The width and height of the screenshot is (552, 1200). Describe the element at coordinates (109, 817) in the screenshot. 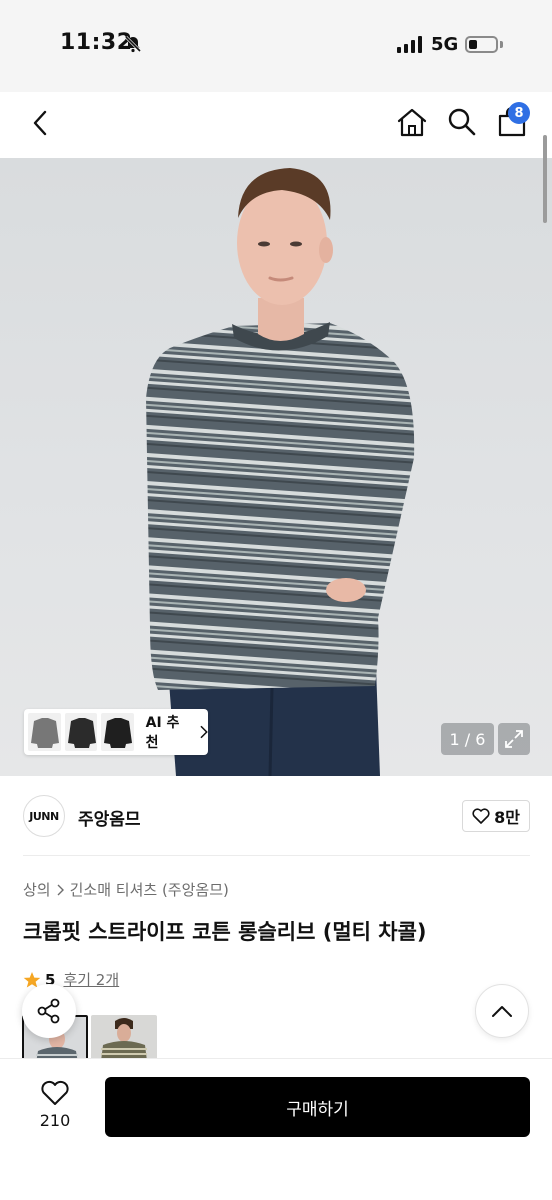

I see `brand-name: 주앙옴므` at that location.